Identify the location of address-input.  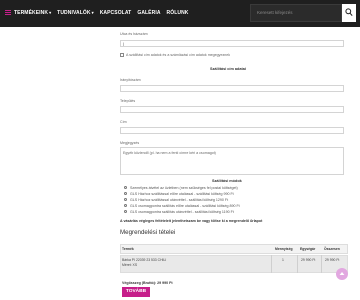
(232, 130).